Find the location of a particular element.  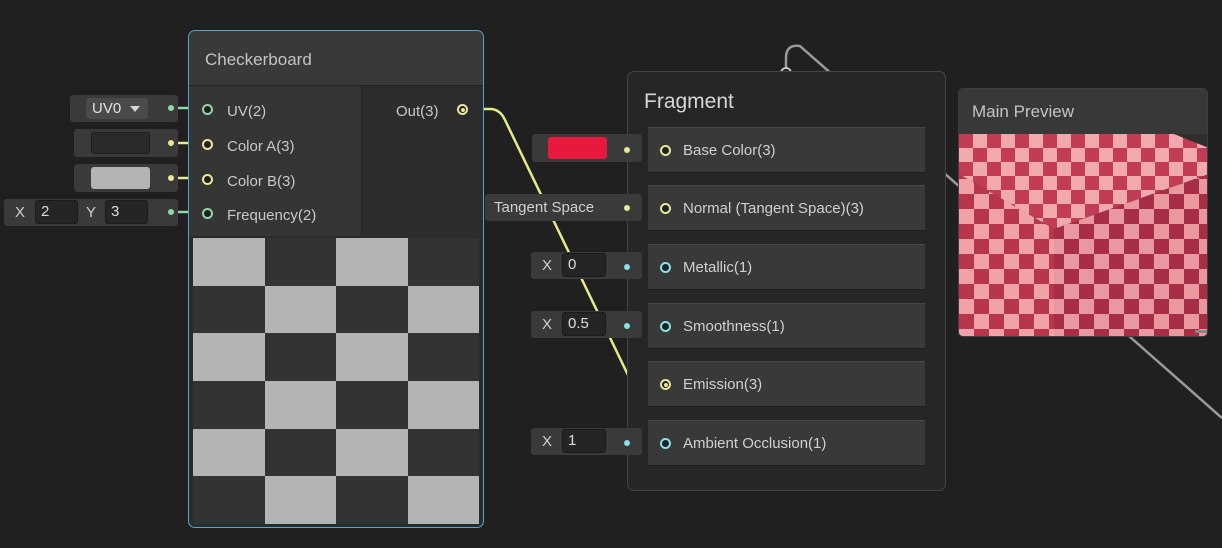

color-b-swatch is located at coordinates (120, 178).